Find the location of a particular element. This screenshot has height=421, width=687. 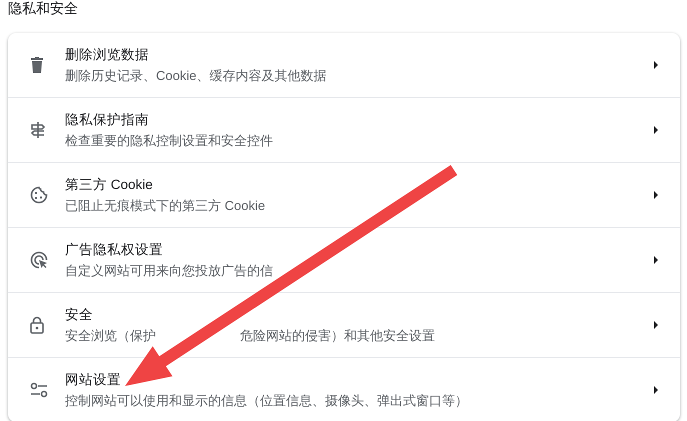

row-description: 自定义网站可用来向您投放广告的信 is located at coordinates (169, 271).